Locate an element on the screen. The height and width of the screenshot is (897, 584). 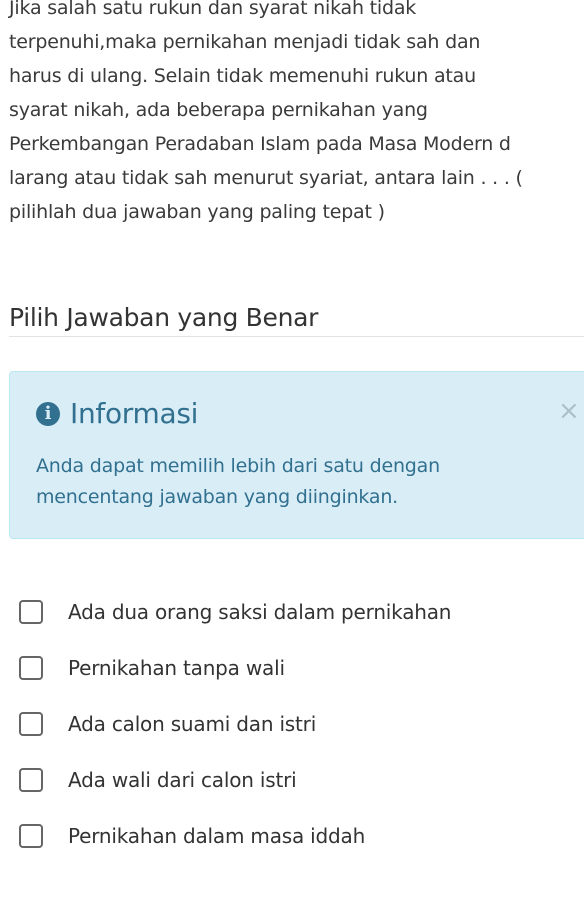
answer-option-label: Pernikahan dalam masa iddah is located at coordinates (216, 836).